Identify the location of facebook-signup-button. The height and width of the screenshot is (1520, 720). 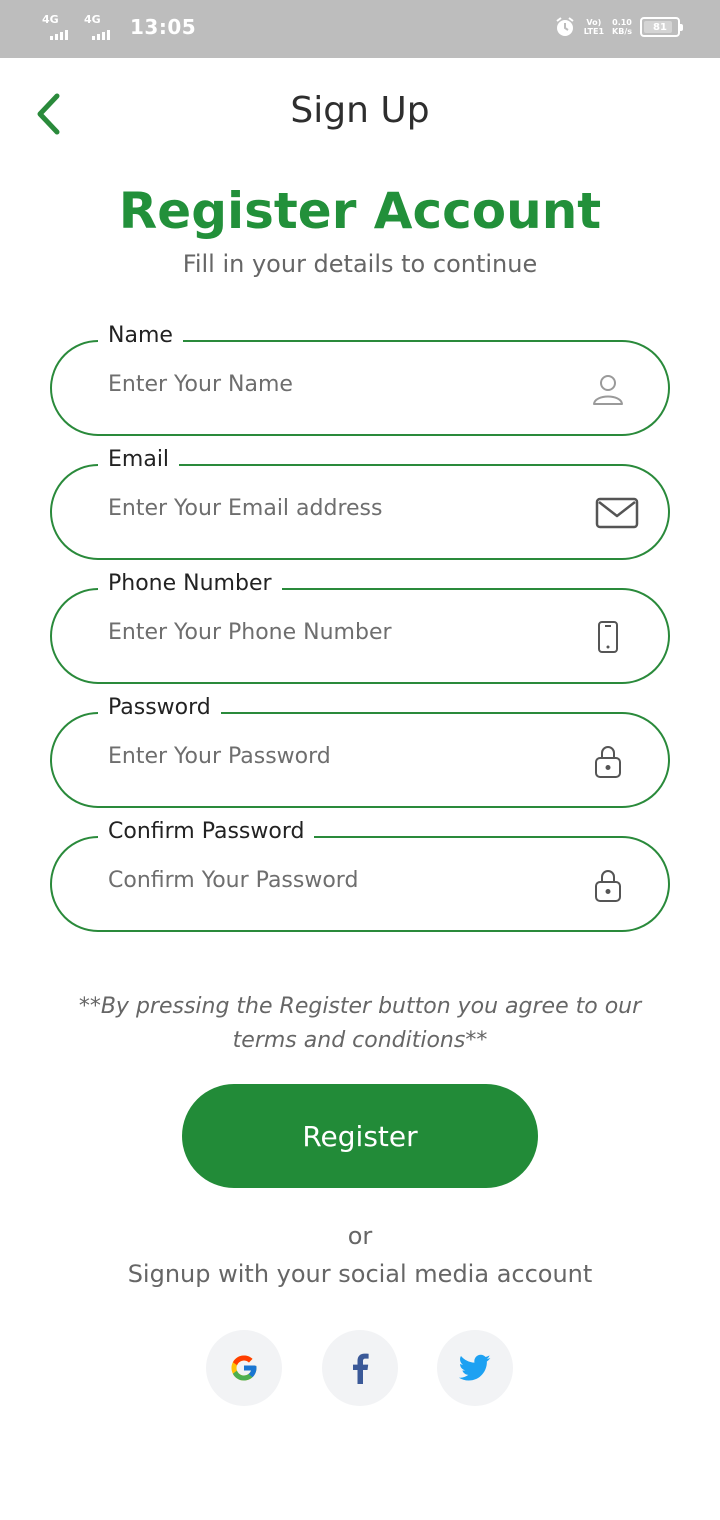
(360, 1368).